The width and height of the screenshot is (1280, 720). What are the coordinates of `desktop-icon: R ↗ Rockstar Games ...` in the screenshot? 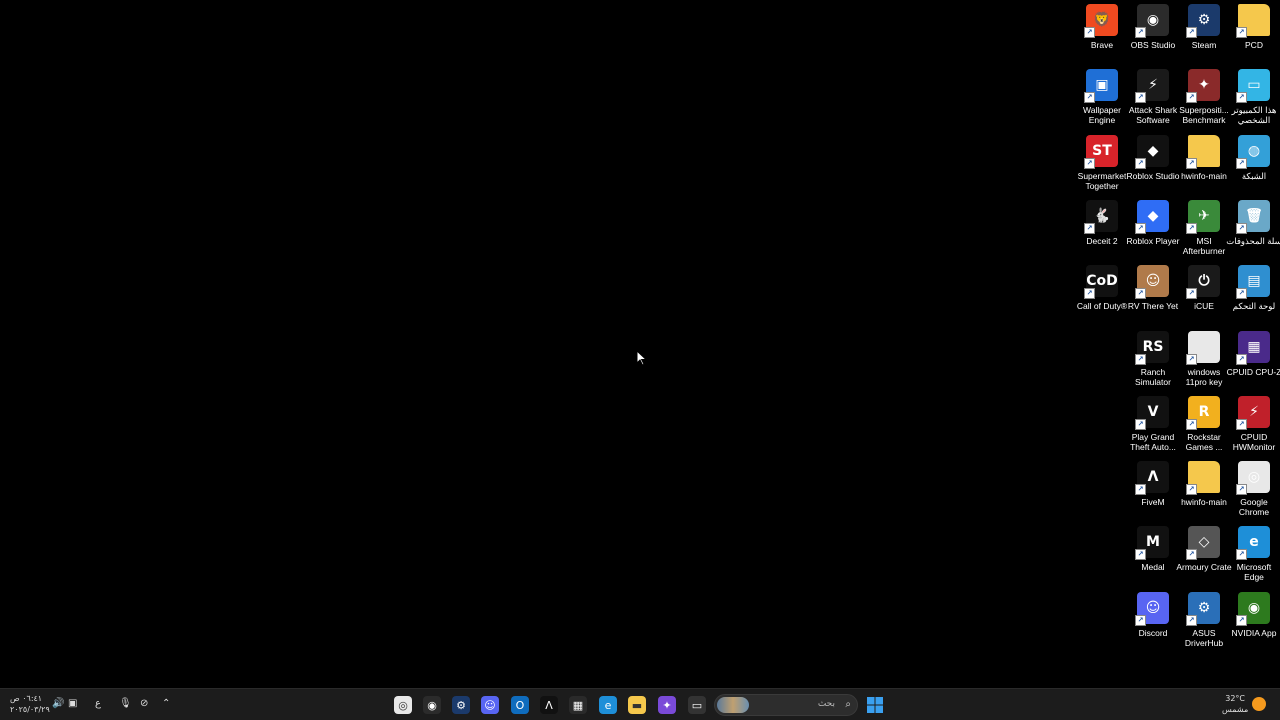 It's located at (1204, 426).